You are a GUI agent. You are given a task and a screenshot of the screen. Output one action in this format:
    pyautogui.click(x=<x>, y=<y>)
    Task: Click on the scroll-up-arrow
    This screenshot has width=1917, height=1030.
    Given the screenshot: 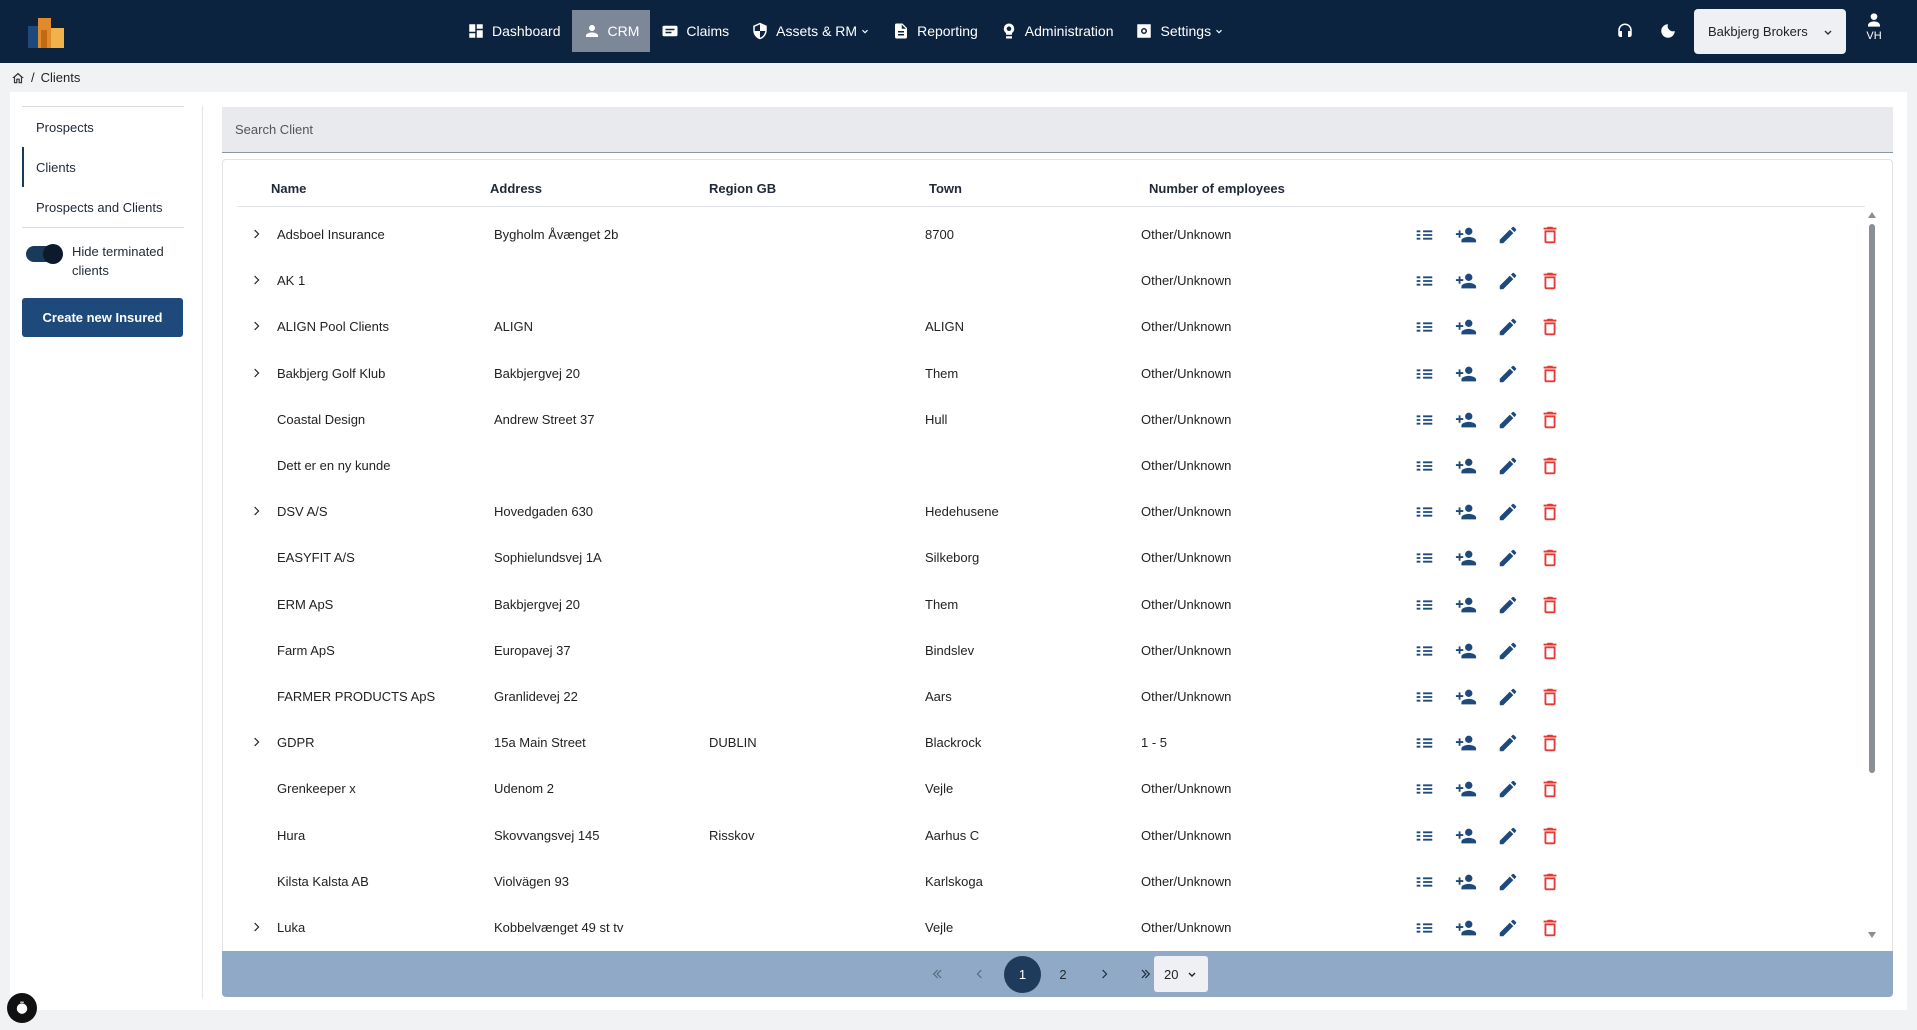 What is the action you would take?
    pyautogui.click(x=1872, y=215)
    